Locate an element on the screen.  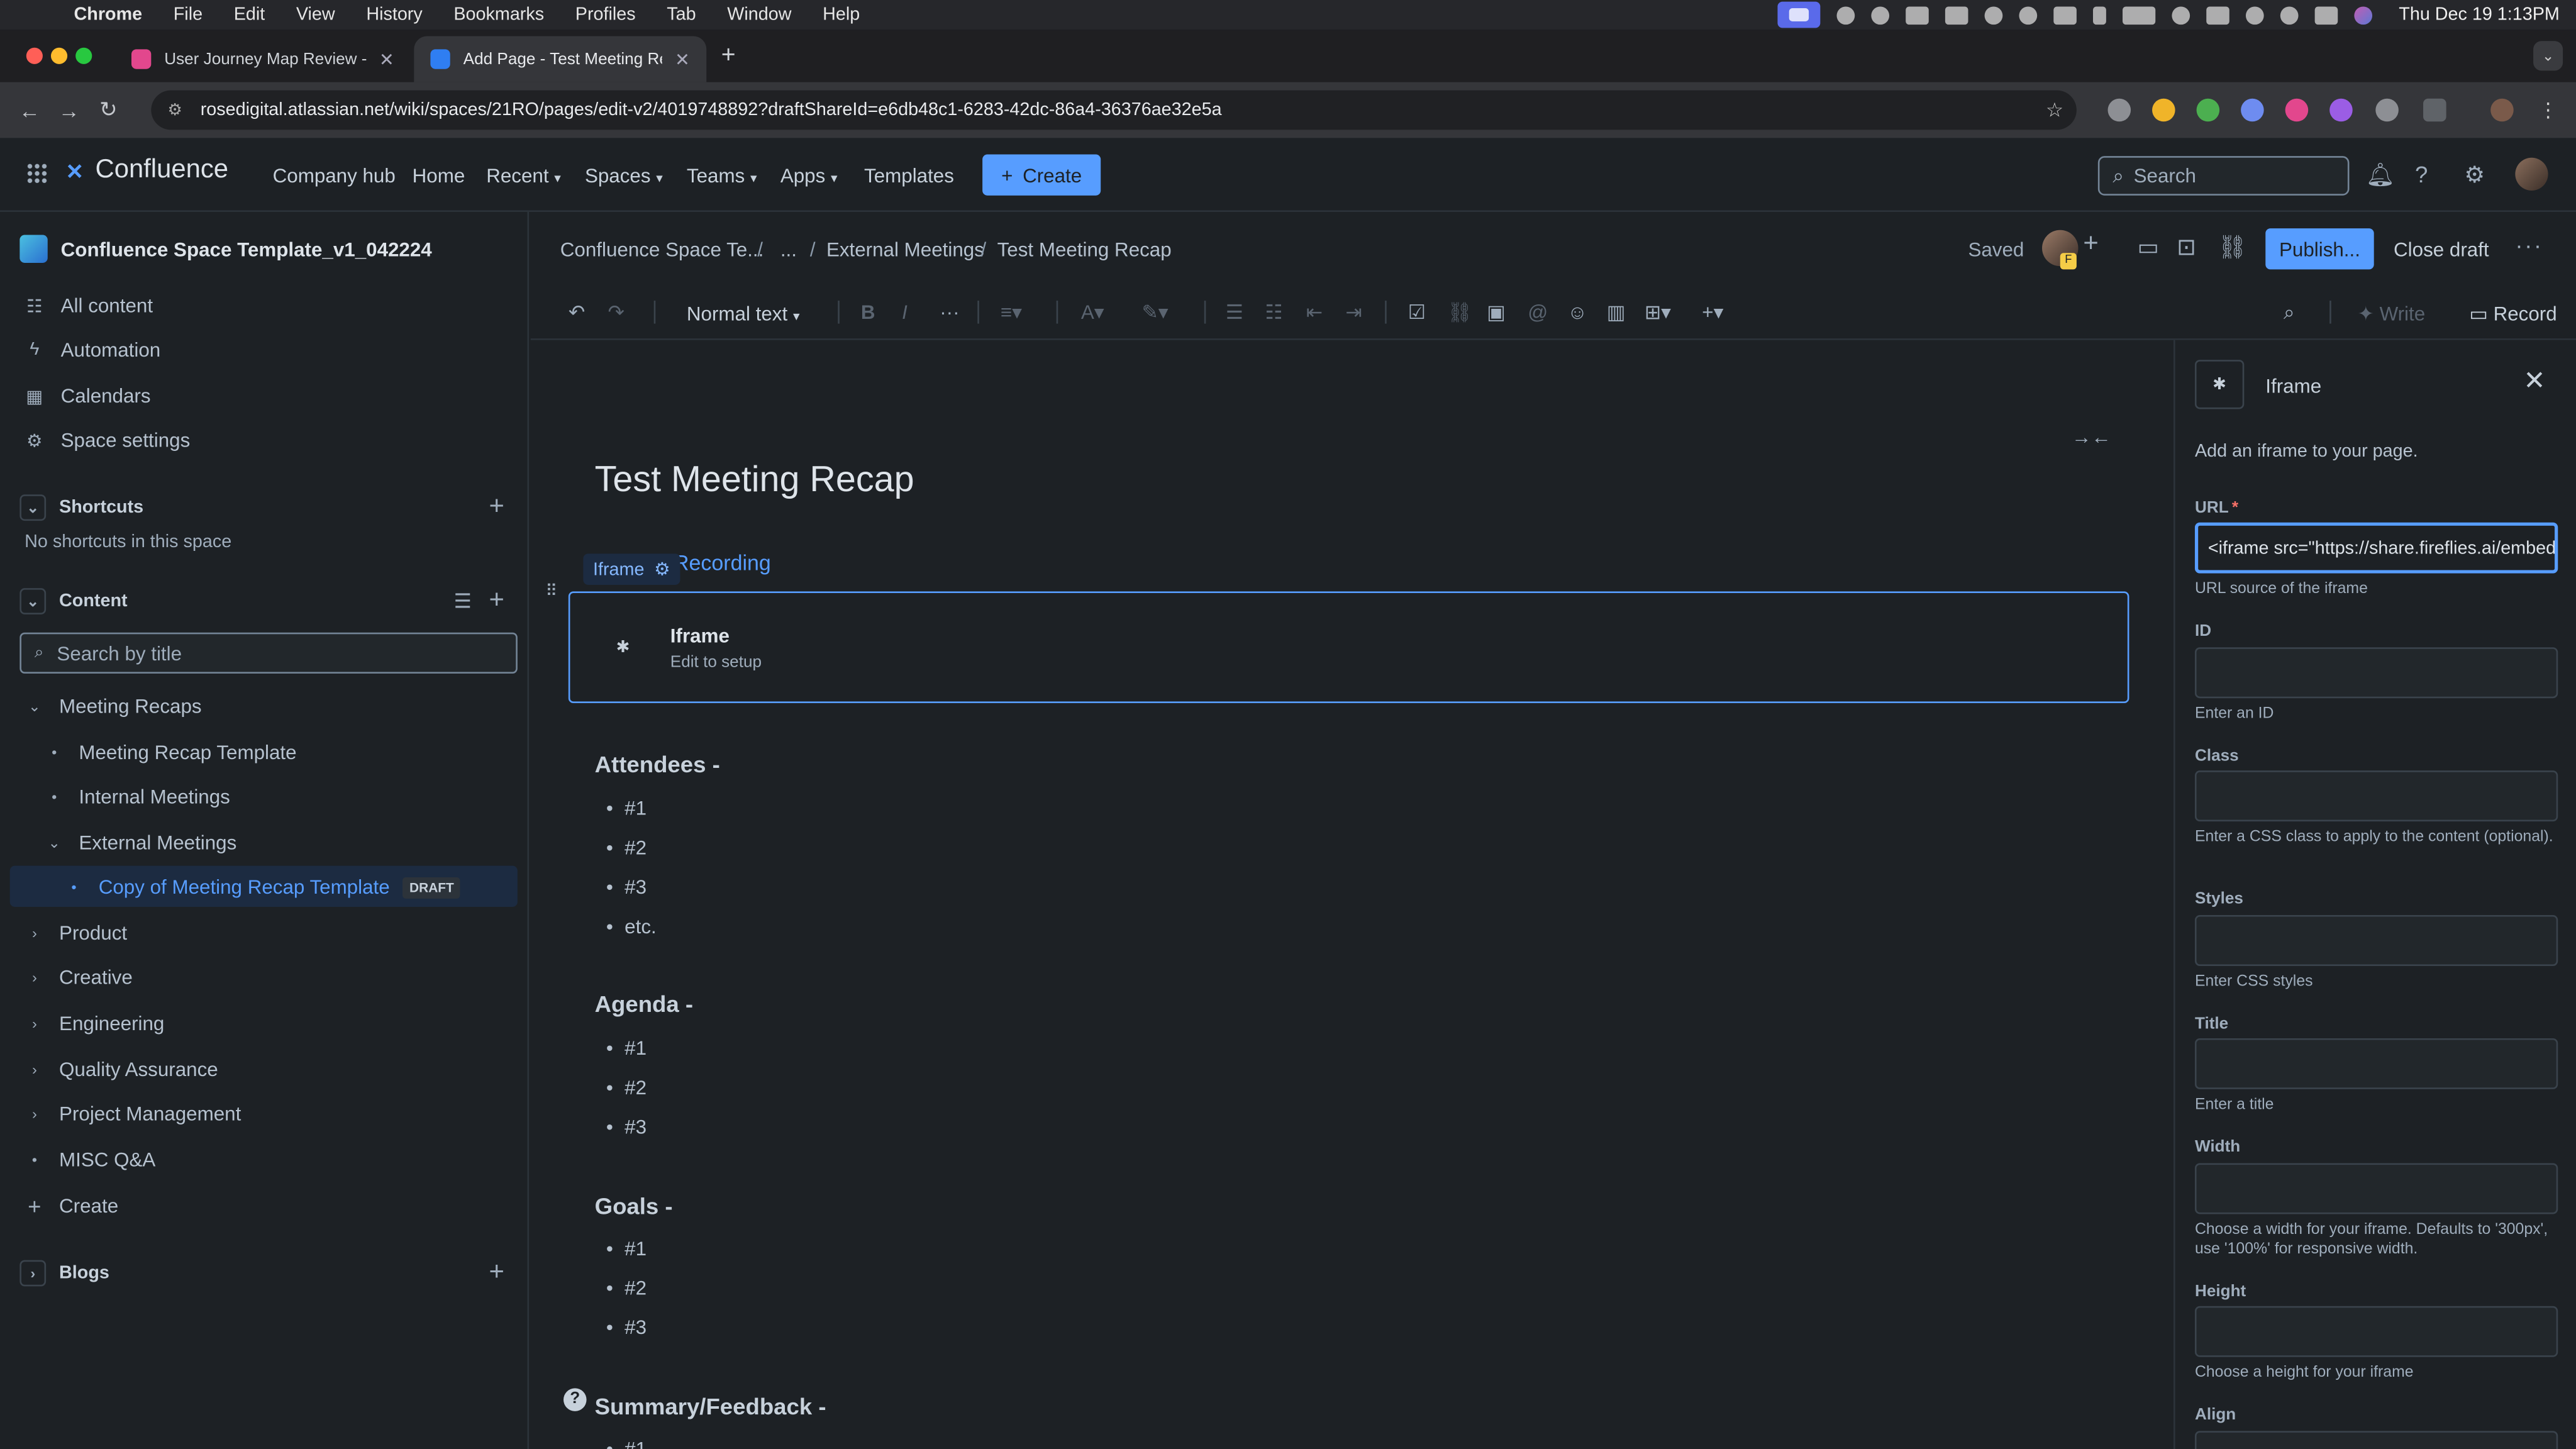
invite-plus-icon: + is located at coordinates (2090, 245).